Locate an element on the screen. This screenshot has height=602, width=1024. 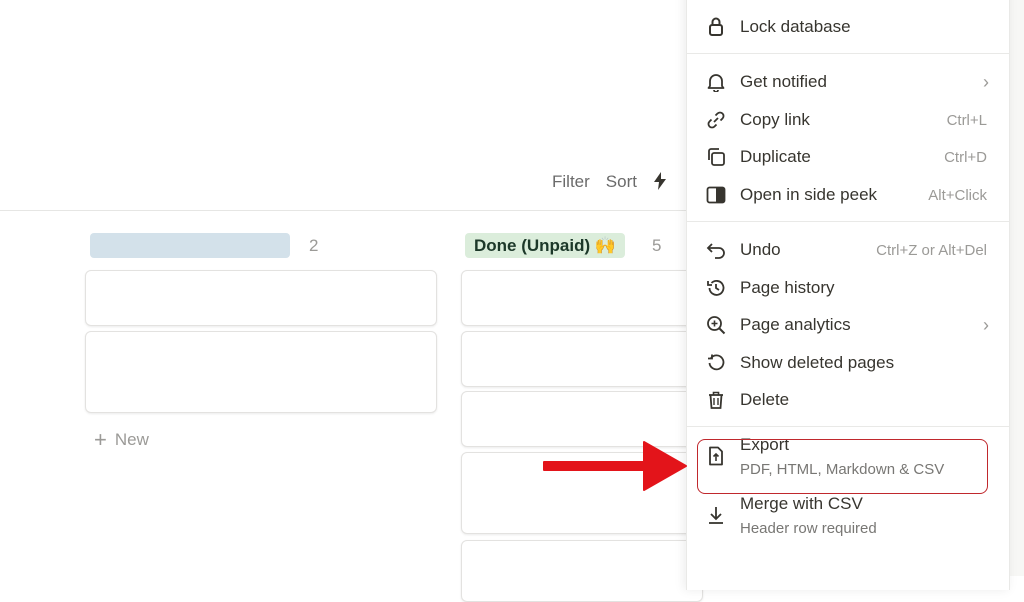
red-arrow-icon is located at coordinates (615, 466).